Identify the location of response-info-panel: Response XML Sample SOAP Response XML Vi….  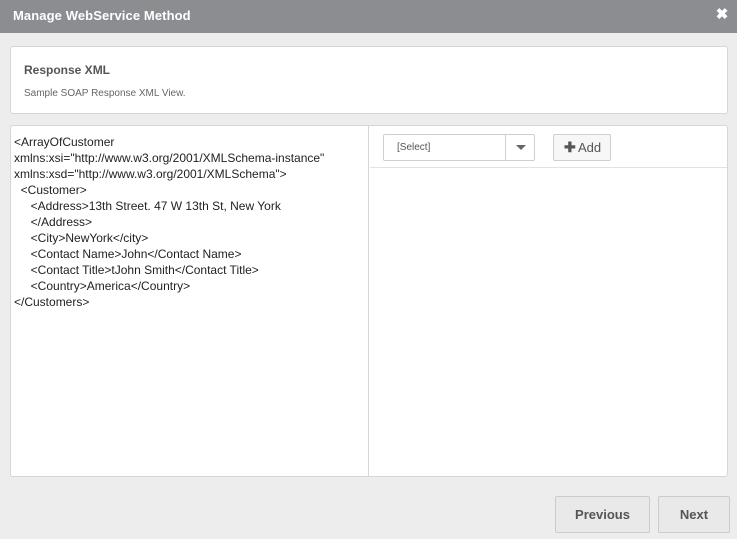
(369, 80).